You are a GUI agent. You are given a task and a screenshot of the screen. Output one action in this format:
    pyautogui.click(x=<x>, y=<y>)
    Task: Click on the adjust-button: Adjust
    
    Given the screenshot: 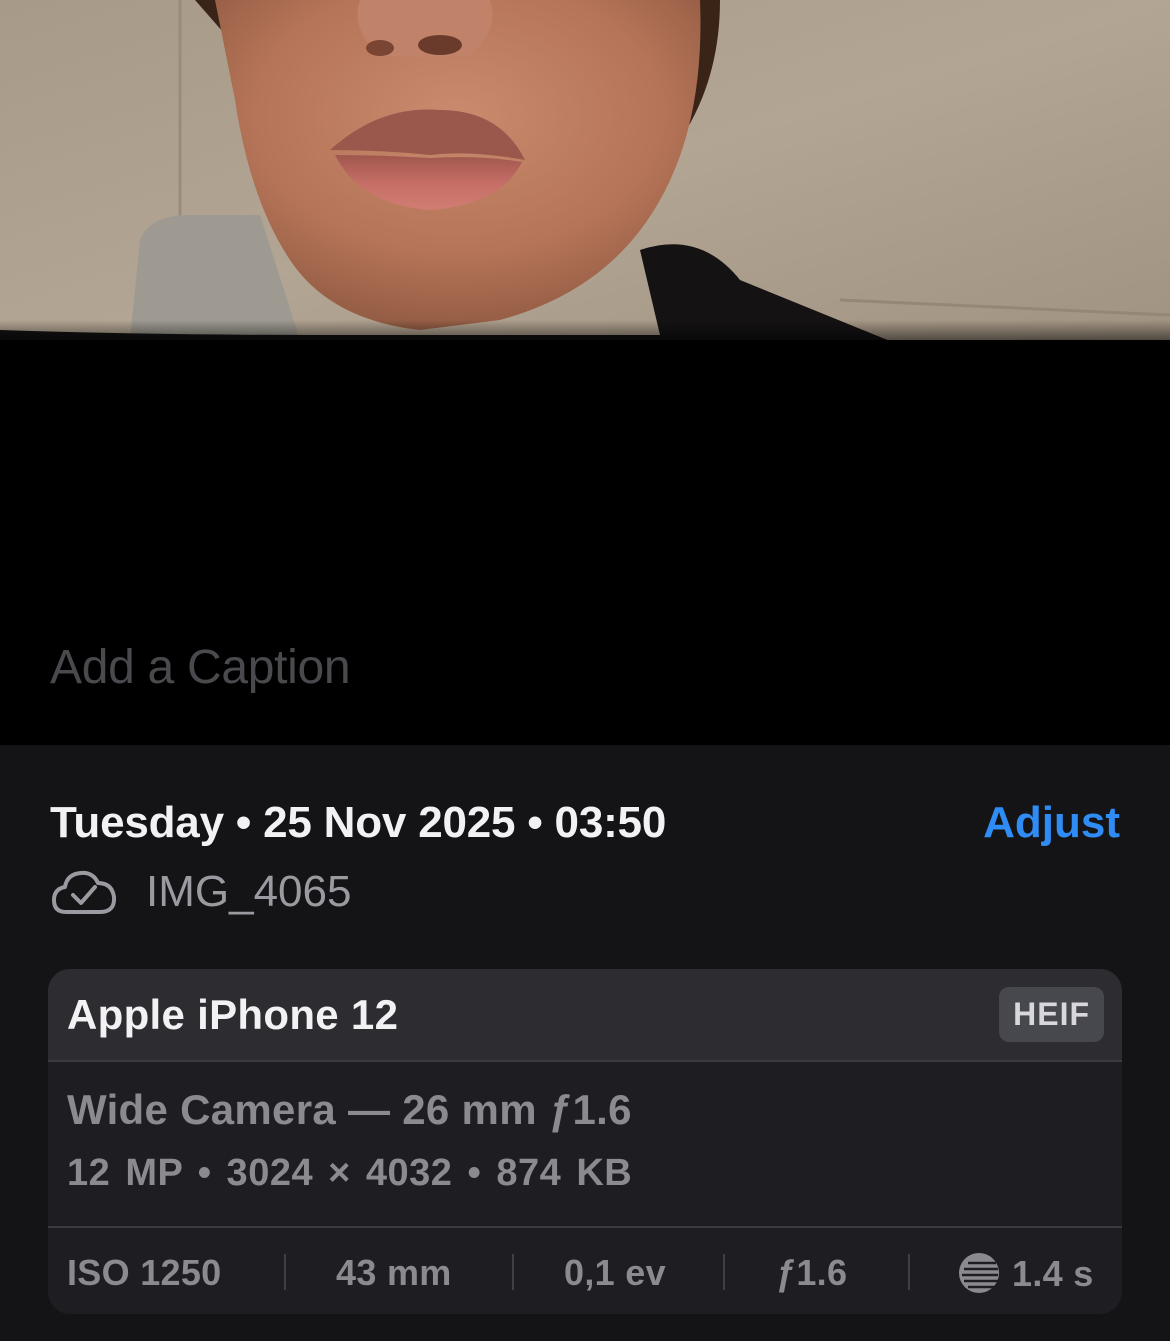 What is the action you would take?
    pyautogui.click(x=1051, y=823)
    